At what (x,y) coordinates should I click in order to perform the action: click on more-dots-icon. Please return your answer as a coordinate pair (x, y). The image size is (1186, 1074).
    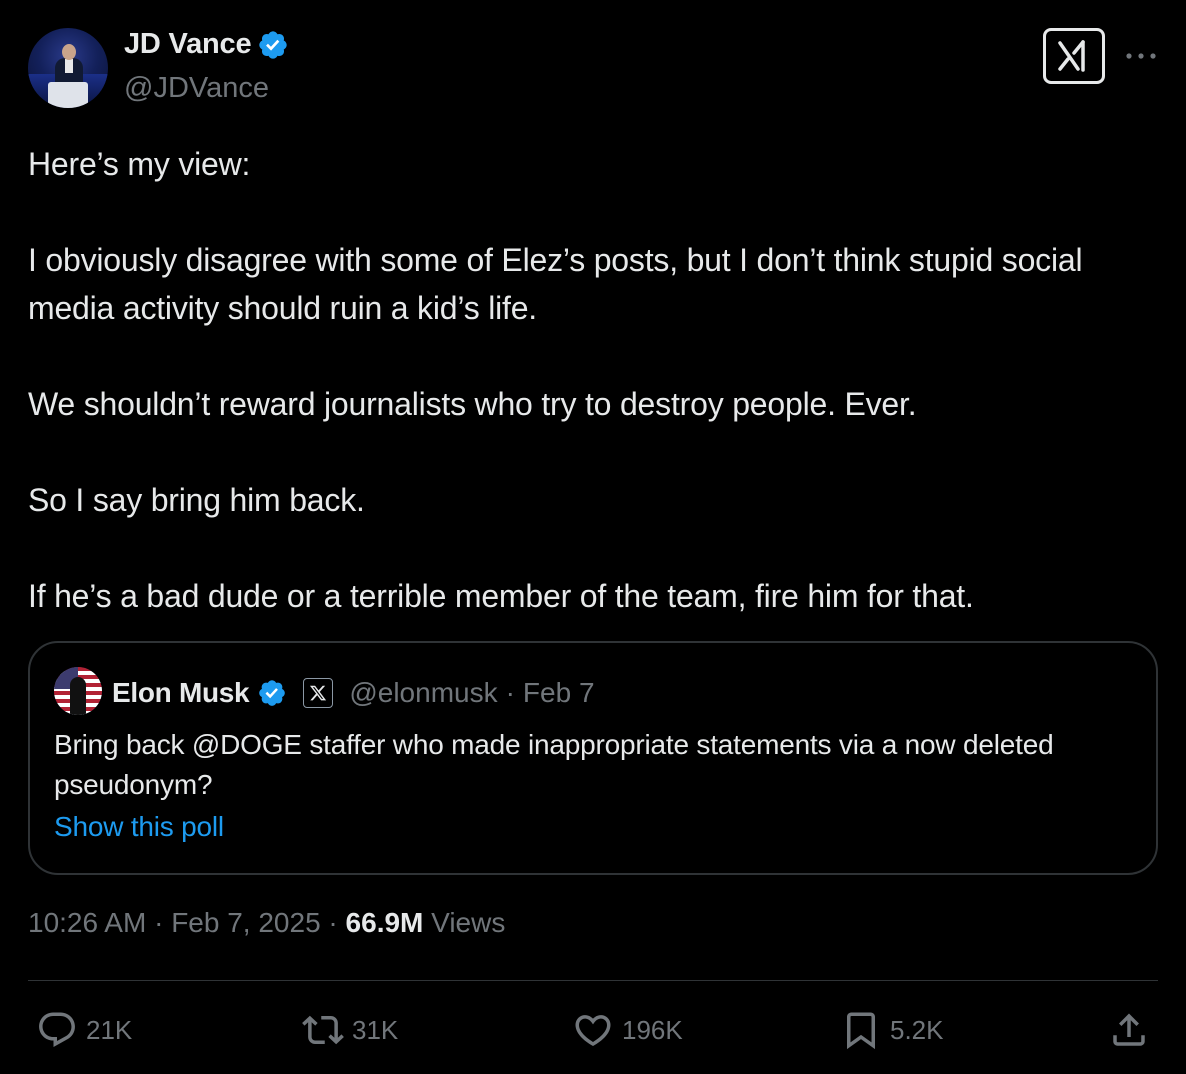
    Looking at the image, I should click on (1141, 56).